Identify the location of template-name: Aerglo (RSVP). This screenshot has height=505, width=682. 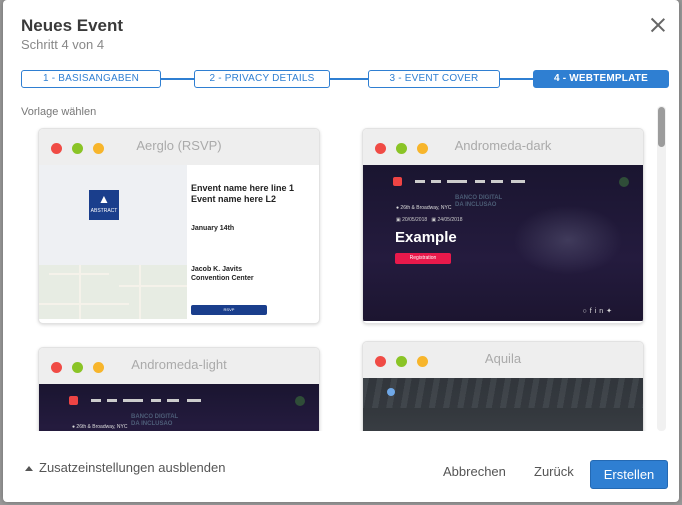
(179, 145).